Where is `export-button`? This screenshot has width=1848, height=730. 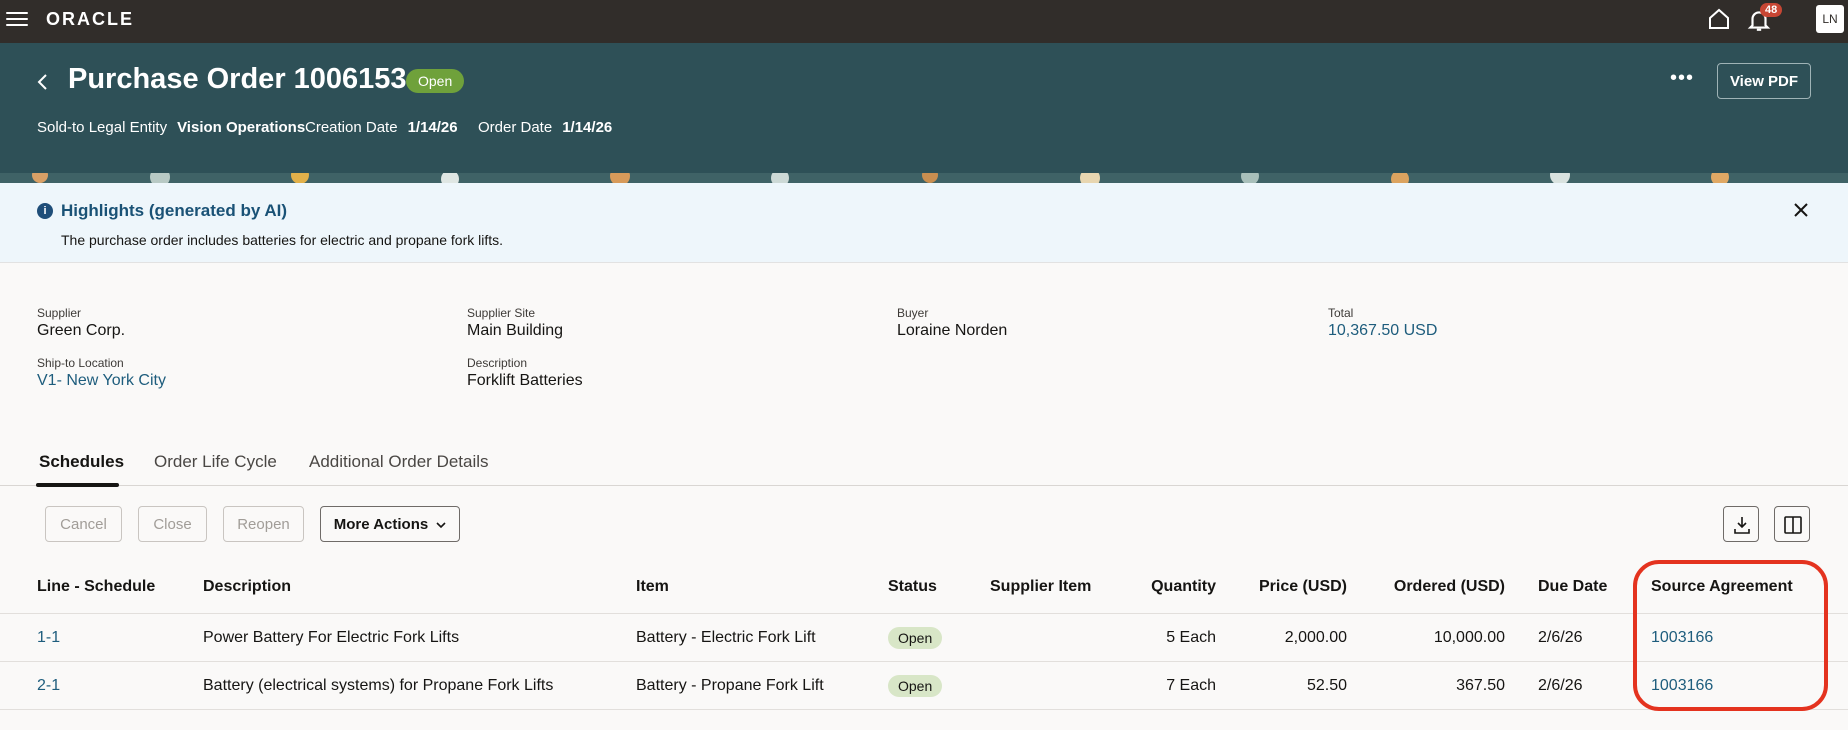
export-button is located at coordinates (1741, 524).